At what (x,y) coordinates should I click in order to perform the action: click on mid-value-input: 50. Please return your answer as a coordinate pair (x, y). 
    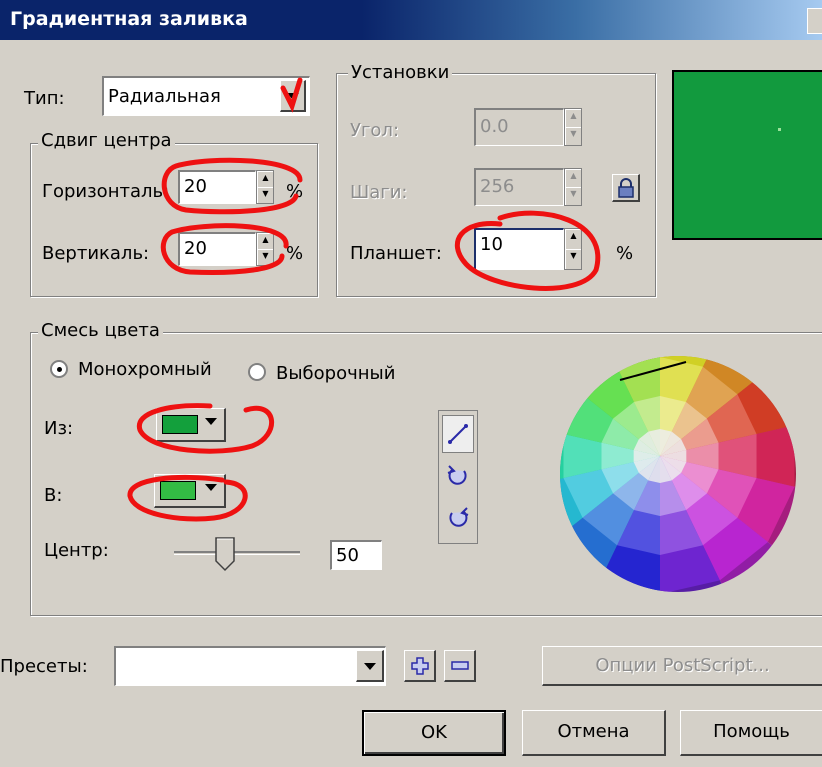
    Looking at the image, I should click on (356, 555).